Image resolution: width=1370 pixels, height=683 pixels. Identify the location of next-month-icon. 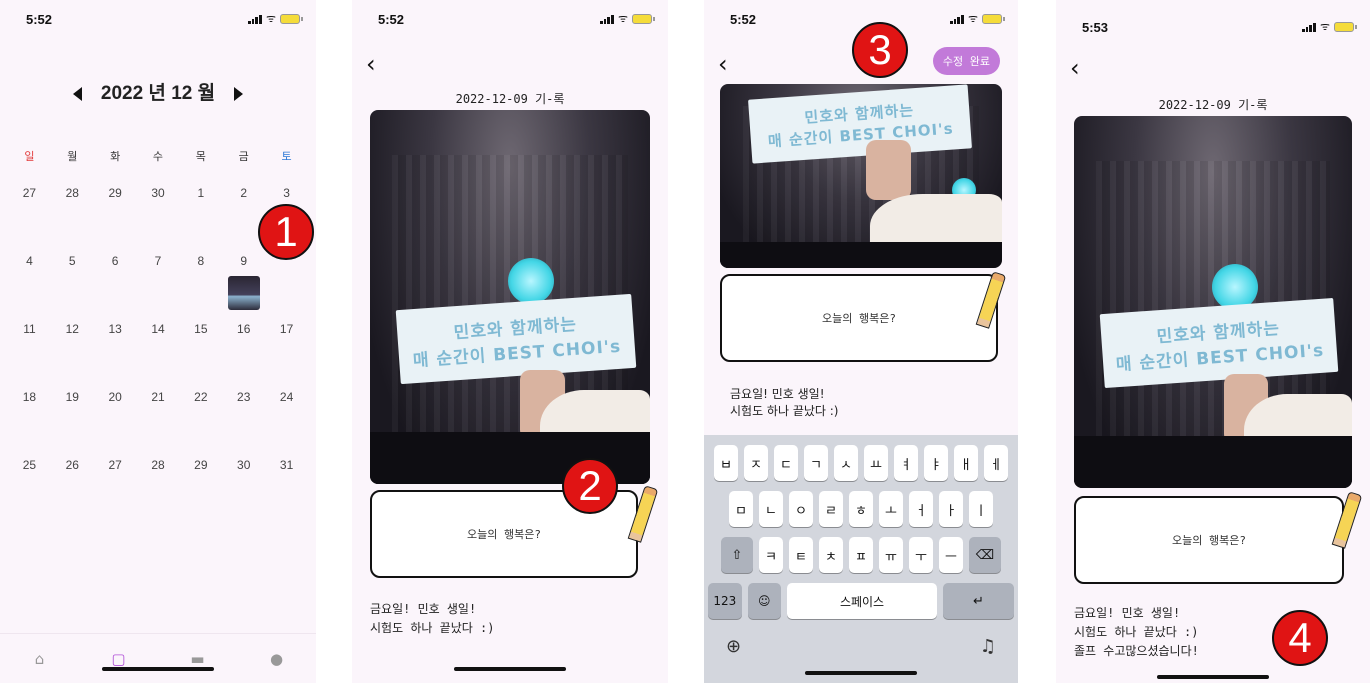
(239, 93).